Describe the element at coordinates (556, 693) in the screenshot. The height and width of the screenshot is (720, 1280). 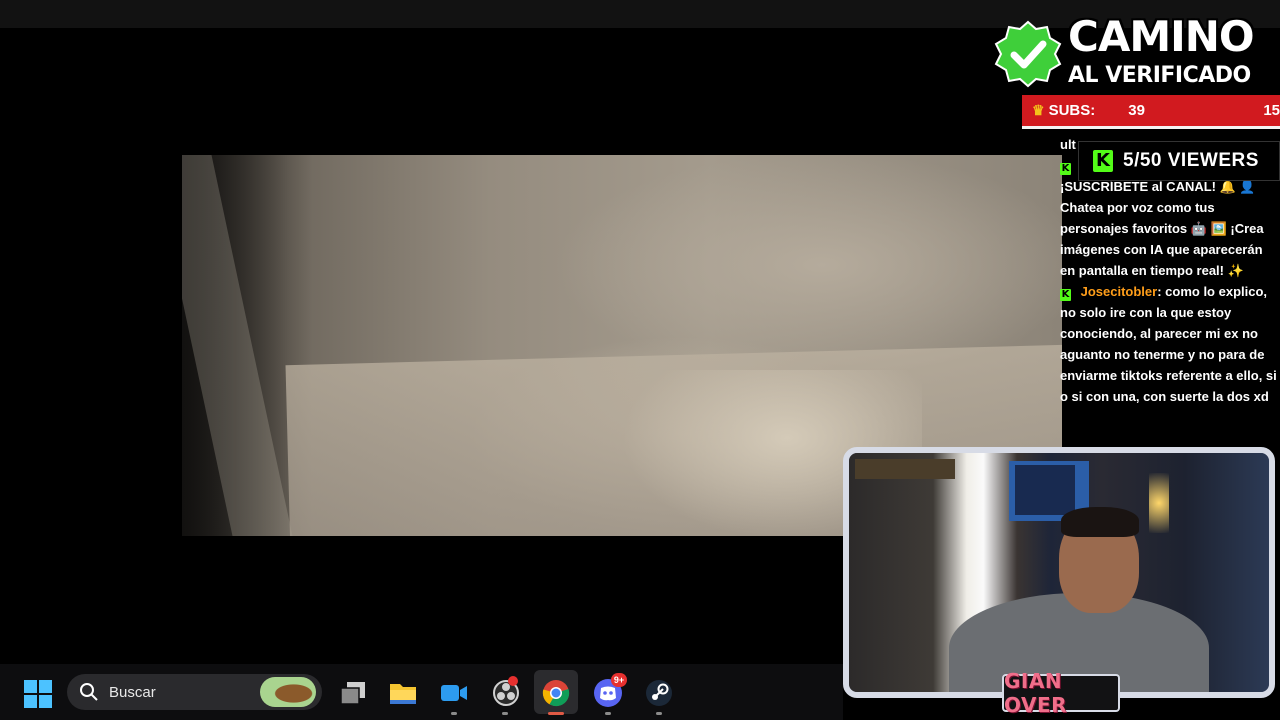
I see `chrome-icon` at that location.